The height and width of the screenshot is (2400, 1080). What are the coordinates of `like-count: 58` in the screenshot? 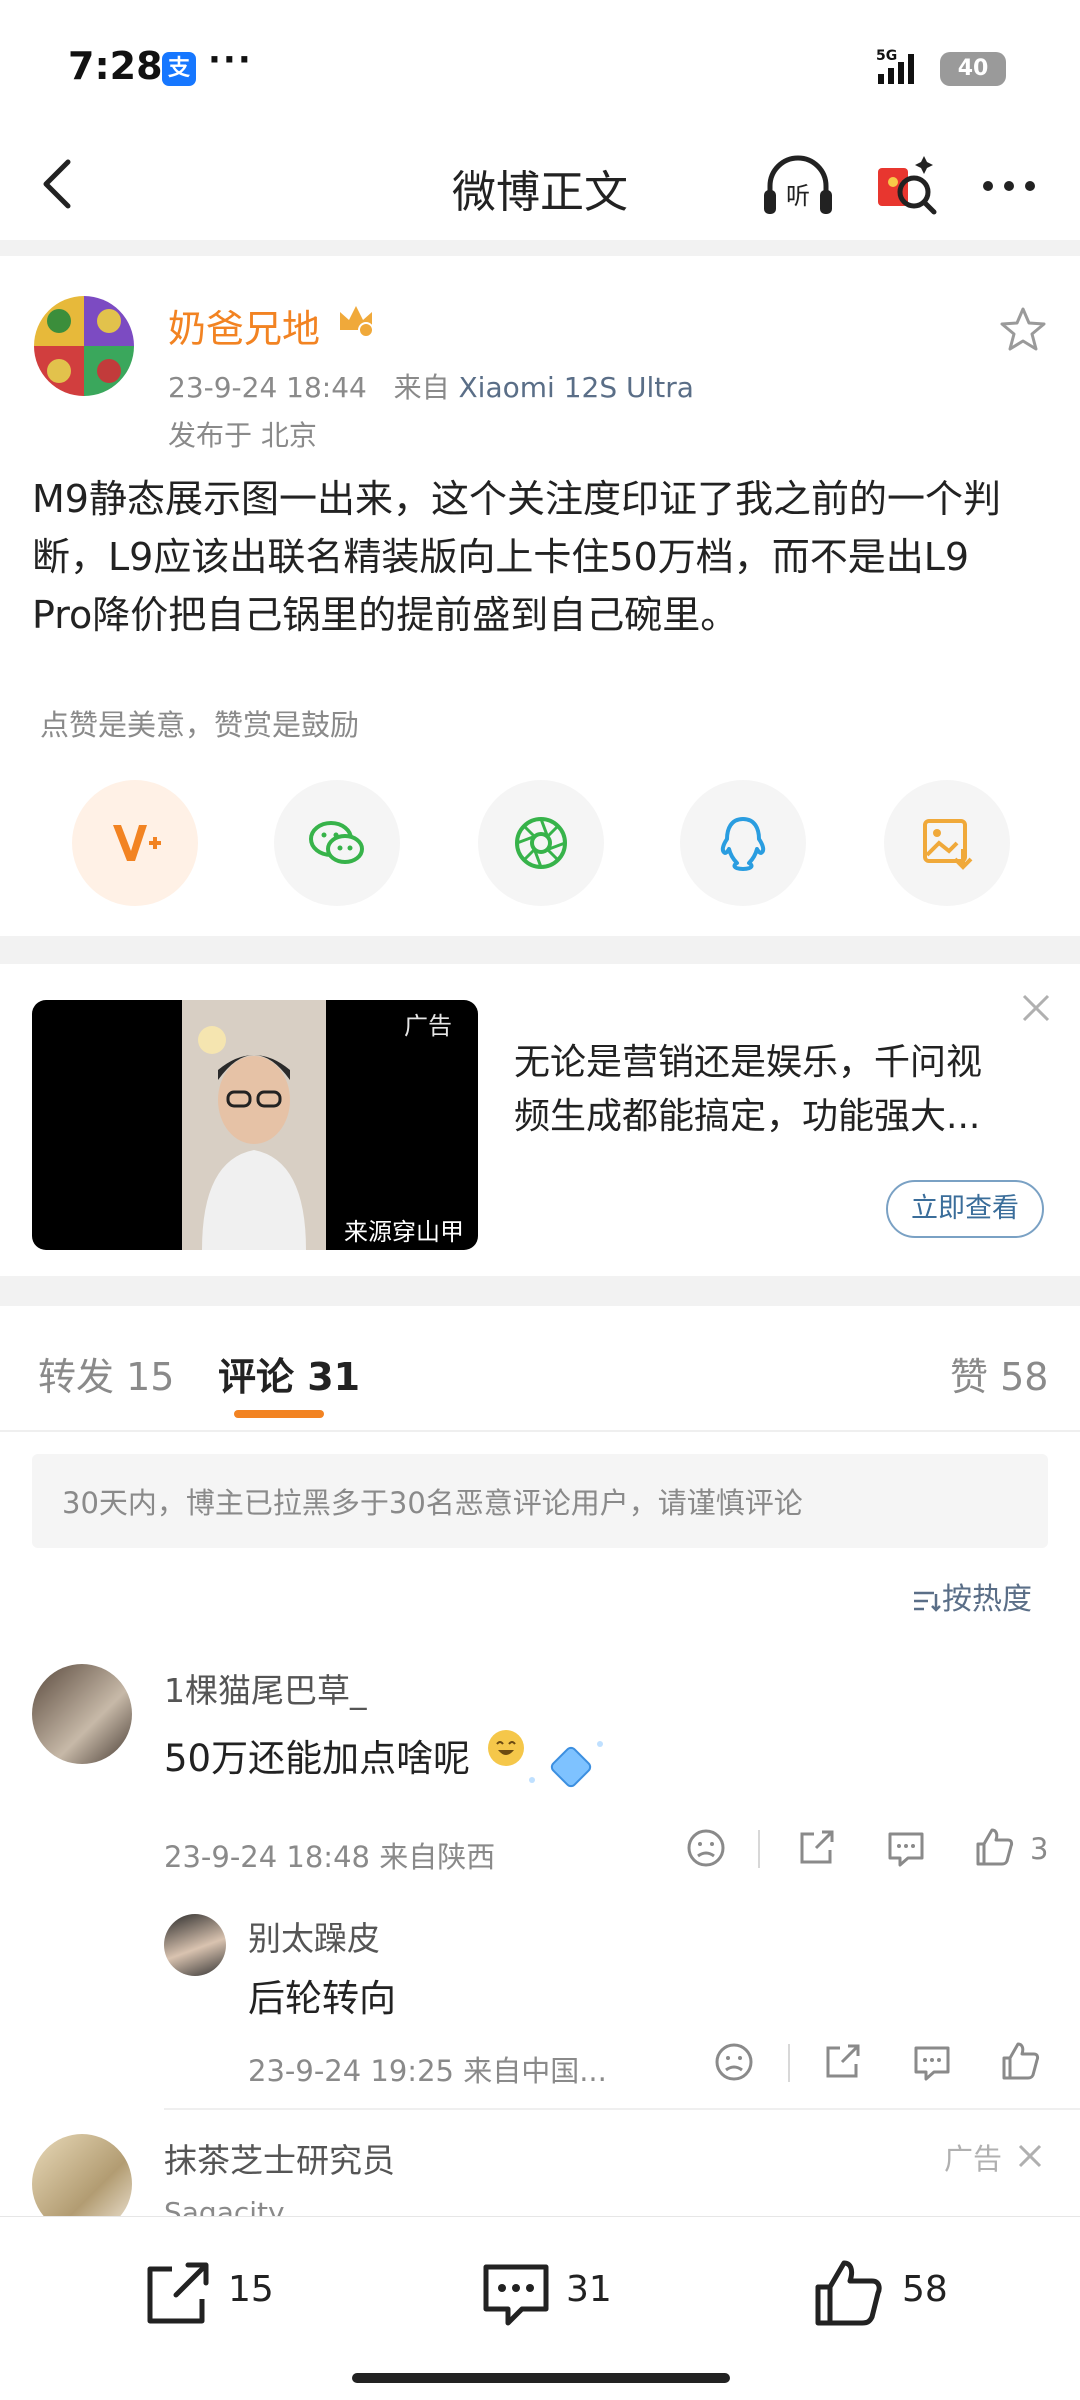 It's located at (925, 2289).